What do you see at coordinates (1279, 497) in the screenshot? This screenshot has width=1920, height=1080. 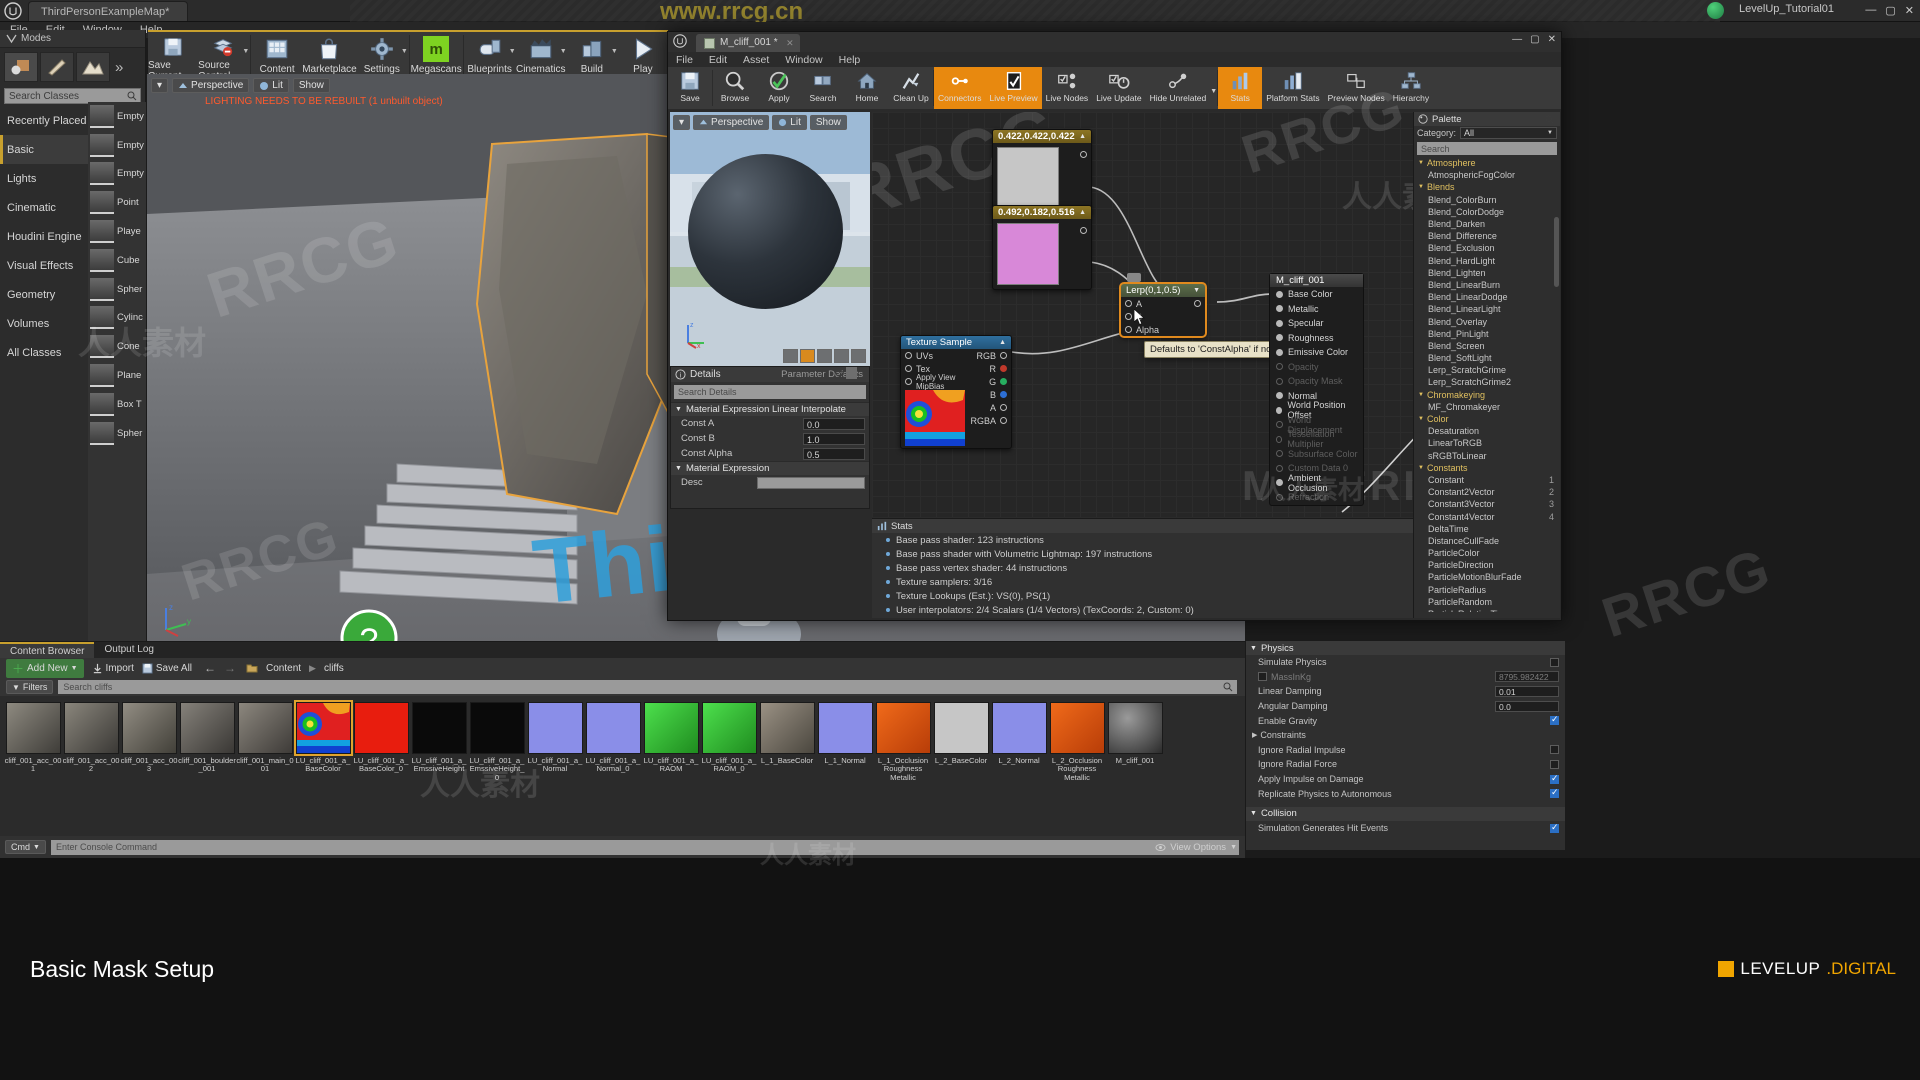 I see `pin-refraction` at bounding box center [1279, 497].